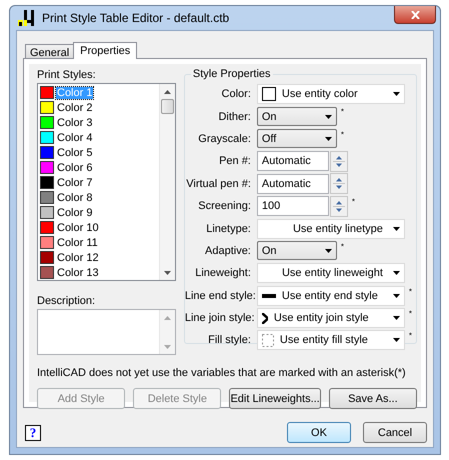  I want to click on line-join-icon, so click(265, 318).